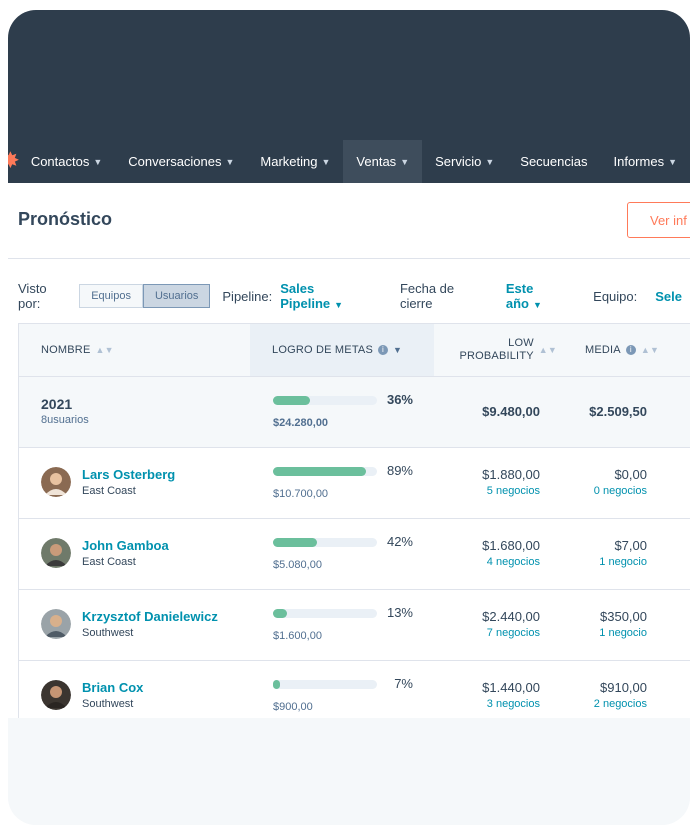 The image size is (700, 834). What do you see at coordinates (489, 562) in the screenshot?
I see `low-probability-deals-link: 4 negocios` at bounding box center [489, 562].